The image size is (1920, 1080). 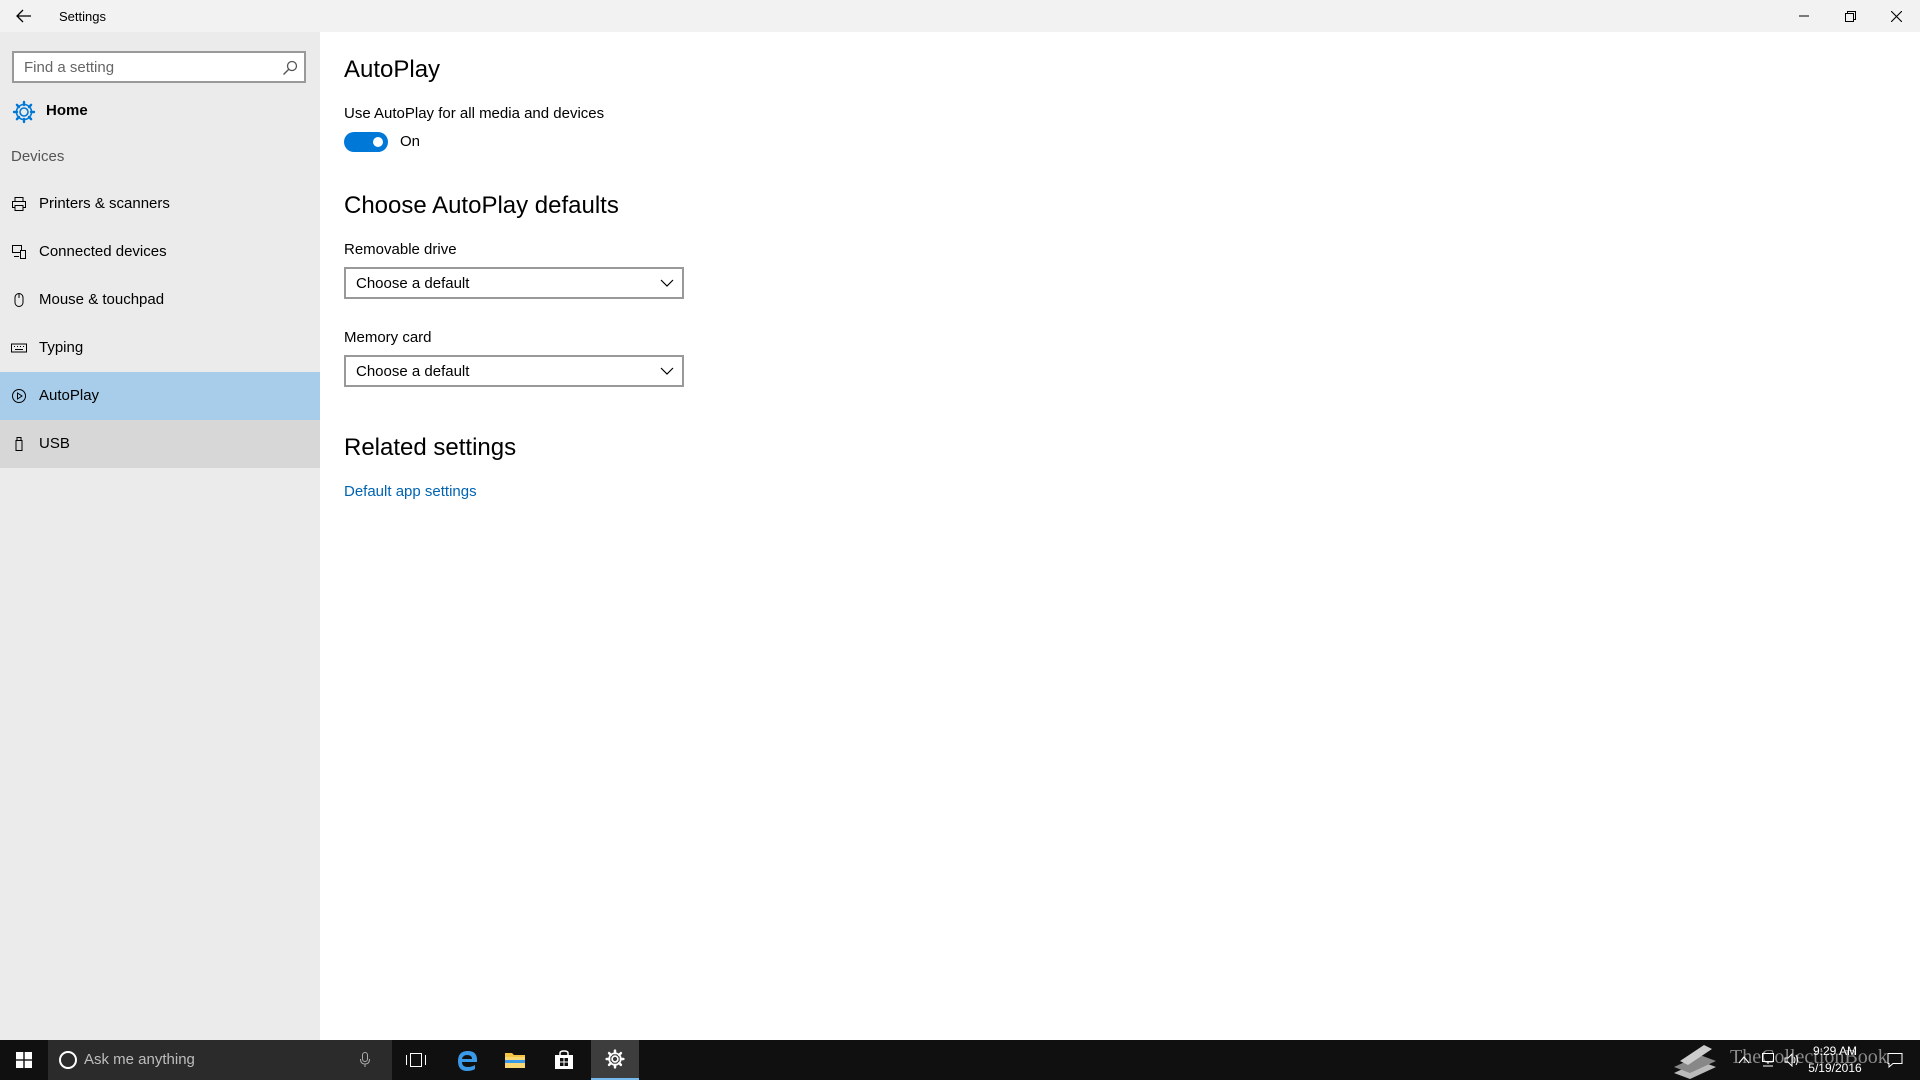 I want to click on settings-taskbar-button, so click(x=615, y=1060).